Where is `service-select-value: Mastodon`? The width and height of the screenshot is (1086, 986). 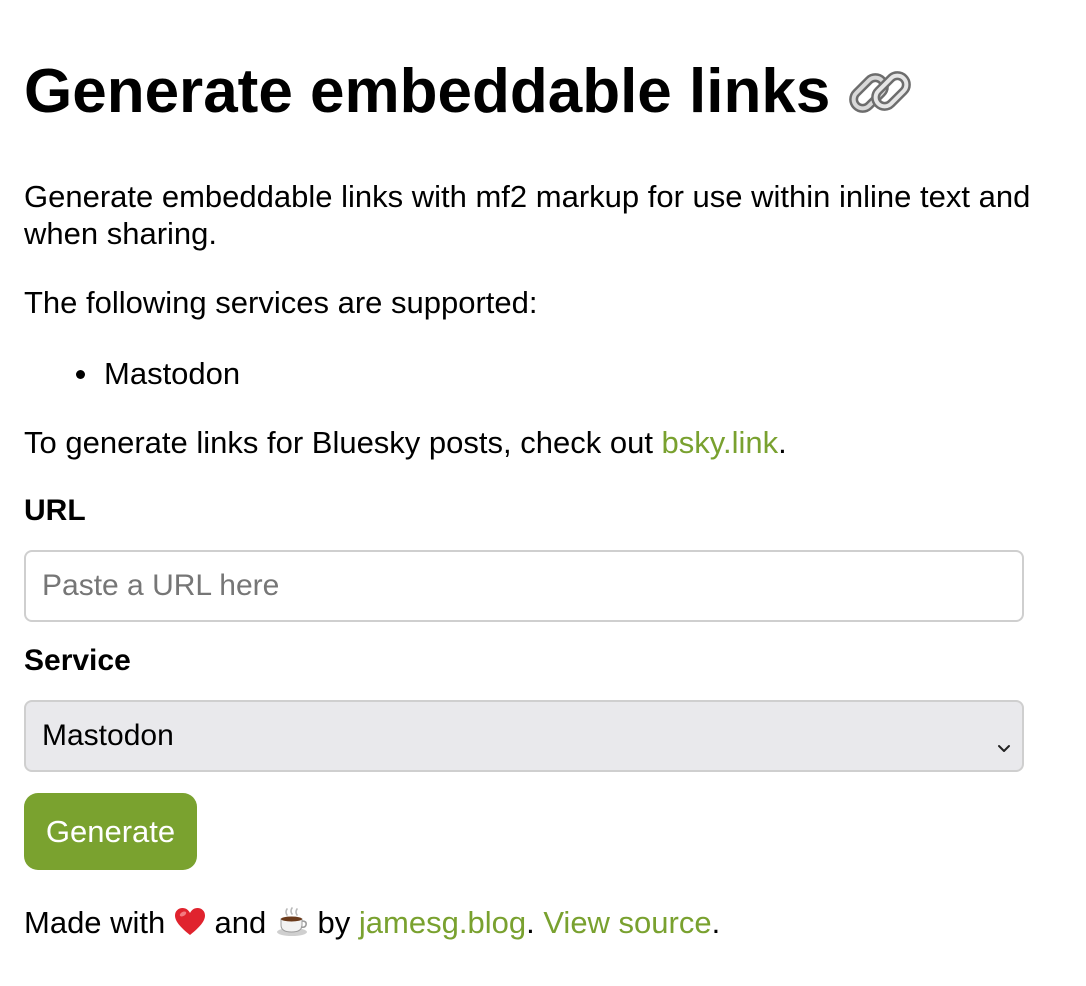 service-select-value: Mastodon is located at coordinates (108, 735).